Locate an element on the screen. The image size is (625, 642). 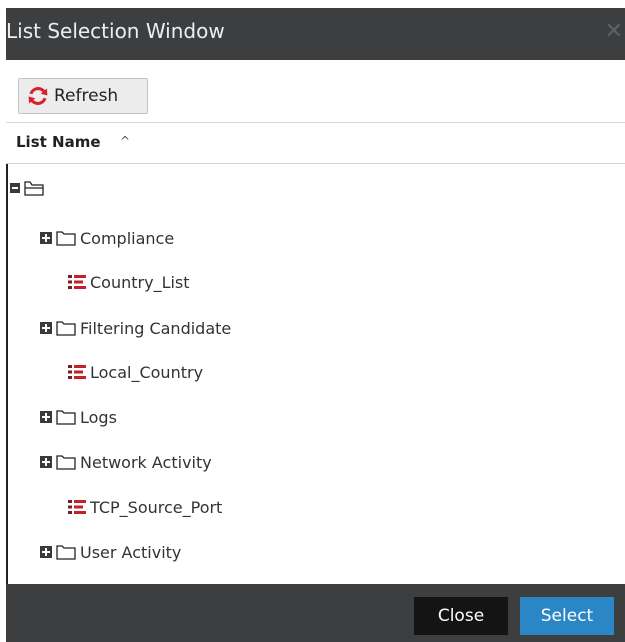
open-folder-icon is located at coordinates (34, 188).